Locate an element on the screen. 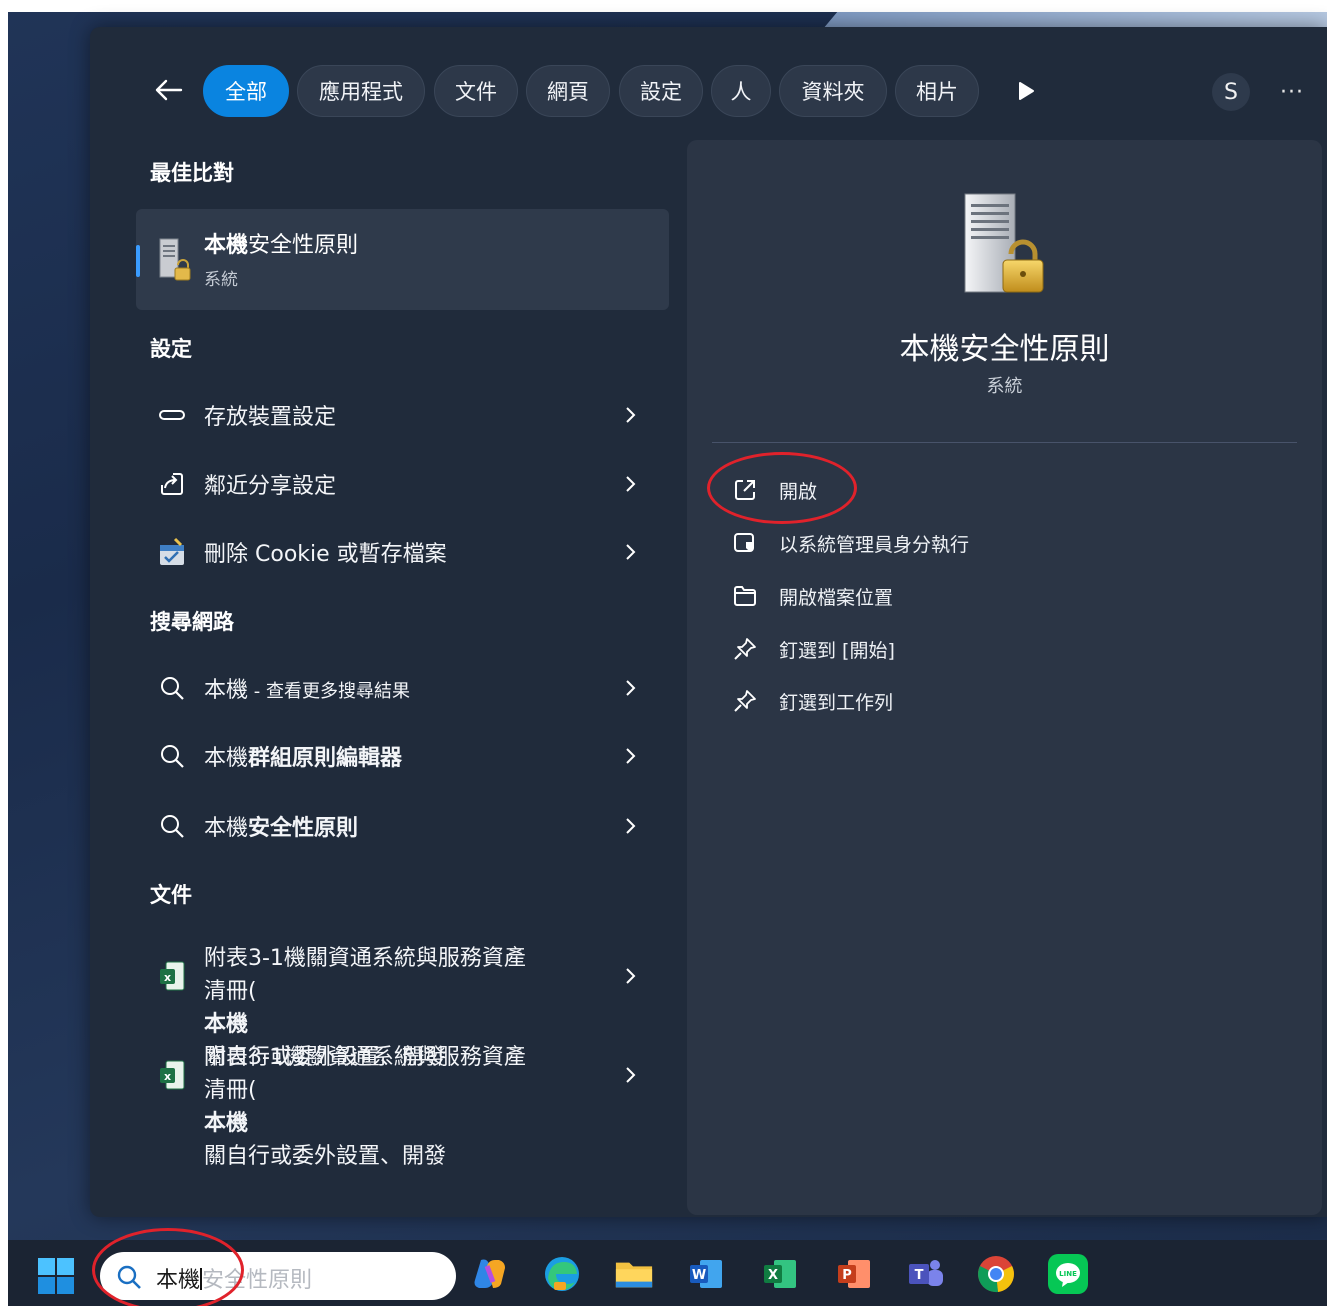 This screenshot has height=1306, width=1327. svg-text: P is located at coordinates (847, 1275).